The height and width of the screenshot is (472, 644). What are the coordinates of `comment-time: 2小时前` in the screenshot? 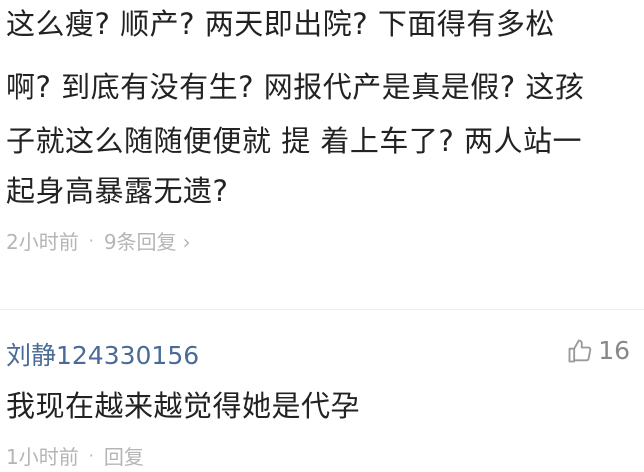 It's located at (42, 242).